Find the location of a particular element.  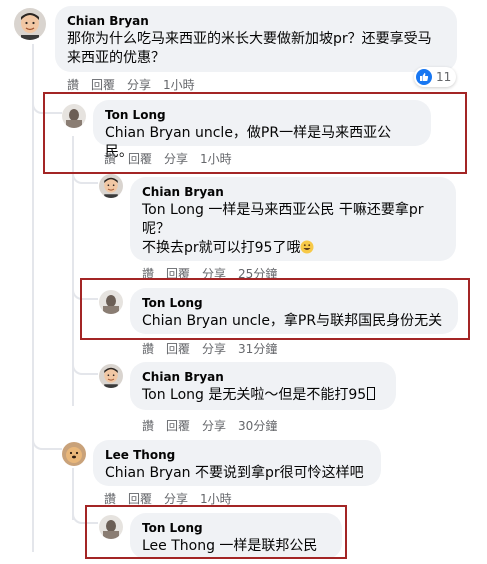

comment-text: 那你为什么吃马来西亚的米长大要做新加坡pr？还要享受马来西亚的优惠？ is located at coordinates (249, 48).